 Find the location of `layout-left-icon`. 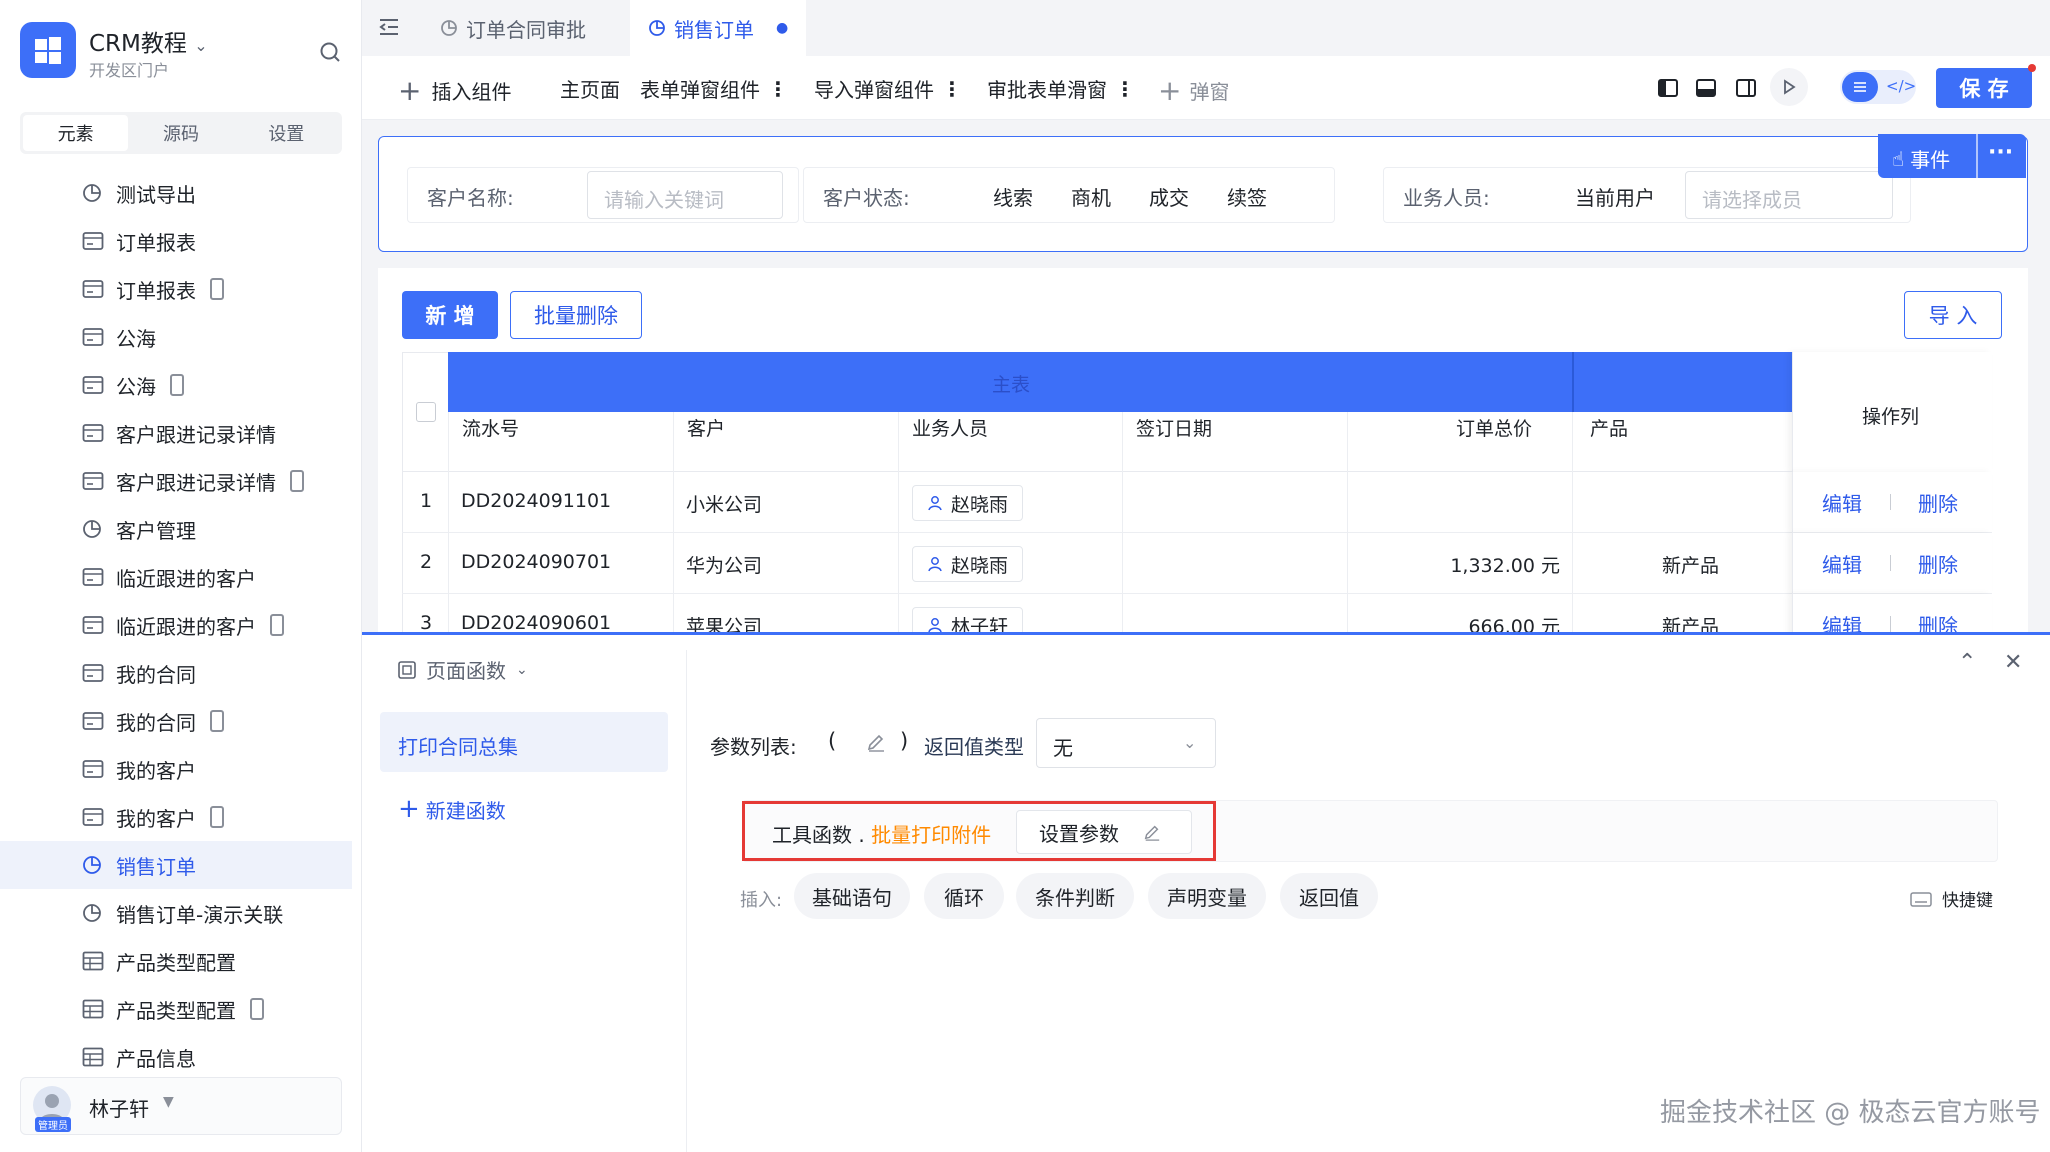

layout-left-icon is located at coordinates (1668, 88).